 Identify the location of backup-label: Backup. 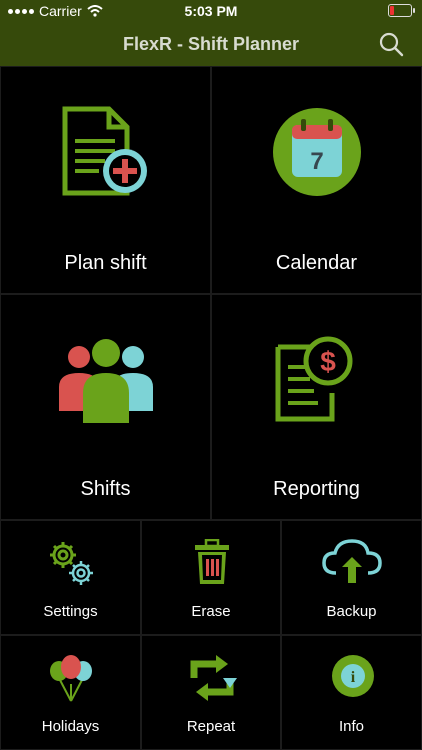
(351, 611).